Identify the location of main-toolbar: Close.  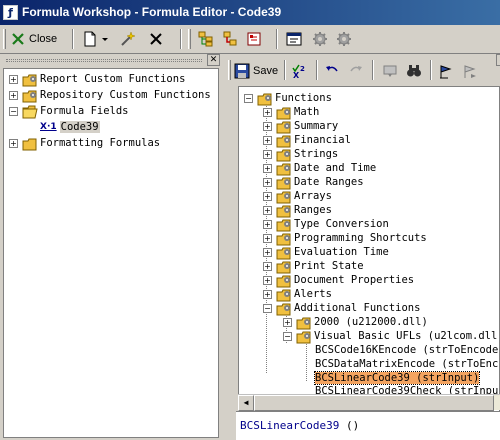
(250, 39).